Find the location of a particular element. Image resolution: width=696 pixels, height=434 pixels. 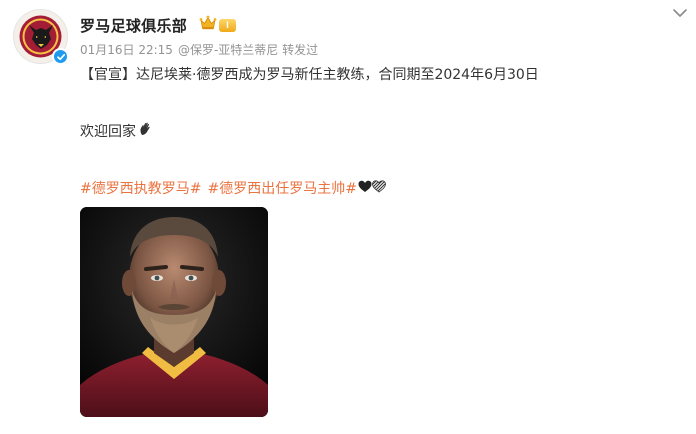

vip-badge: I is located at coordinates (217, 25).